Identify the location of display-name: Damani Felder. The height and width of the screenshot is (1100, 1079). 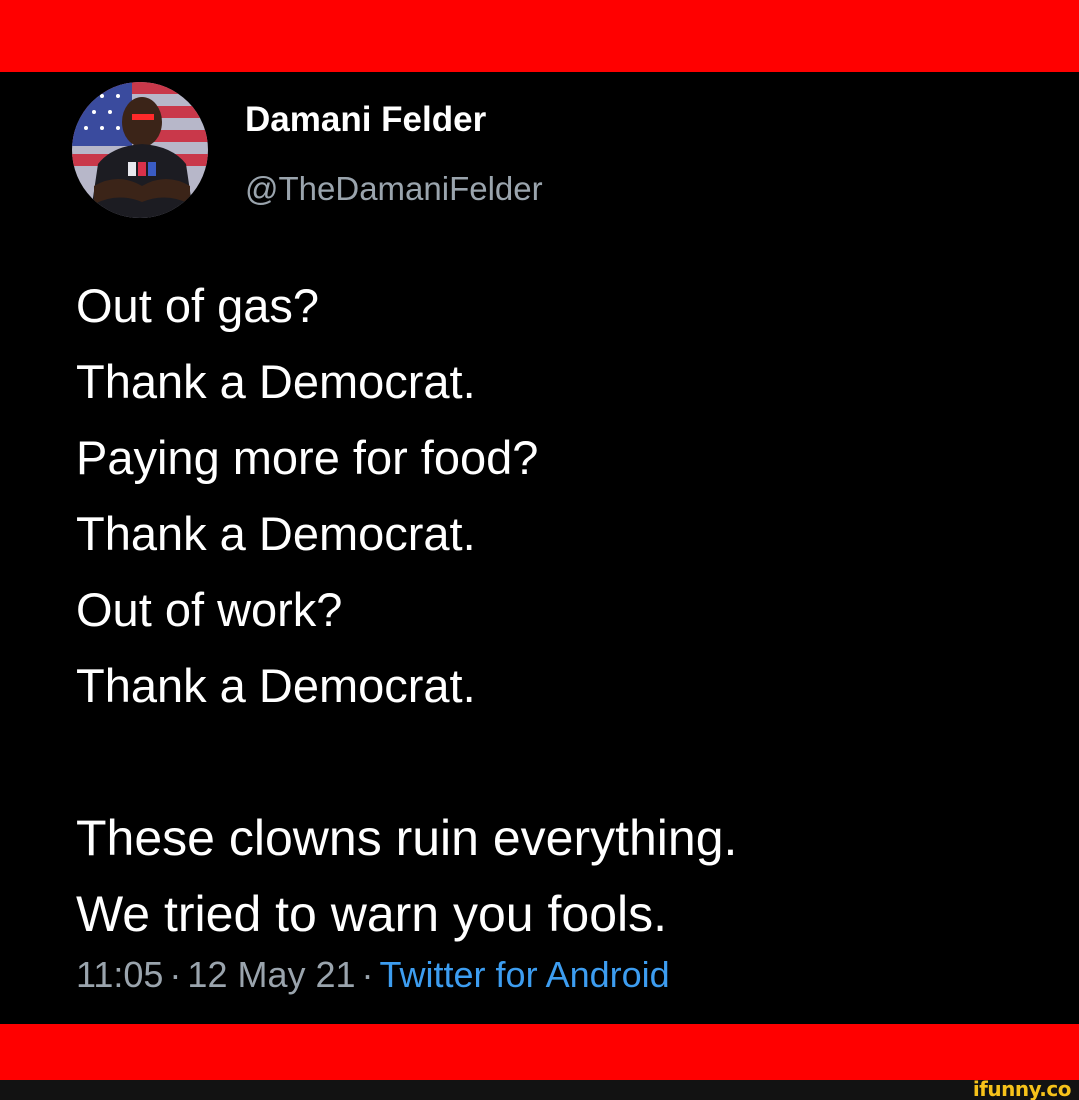
(365, 120).